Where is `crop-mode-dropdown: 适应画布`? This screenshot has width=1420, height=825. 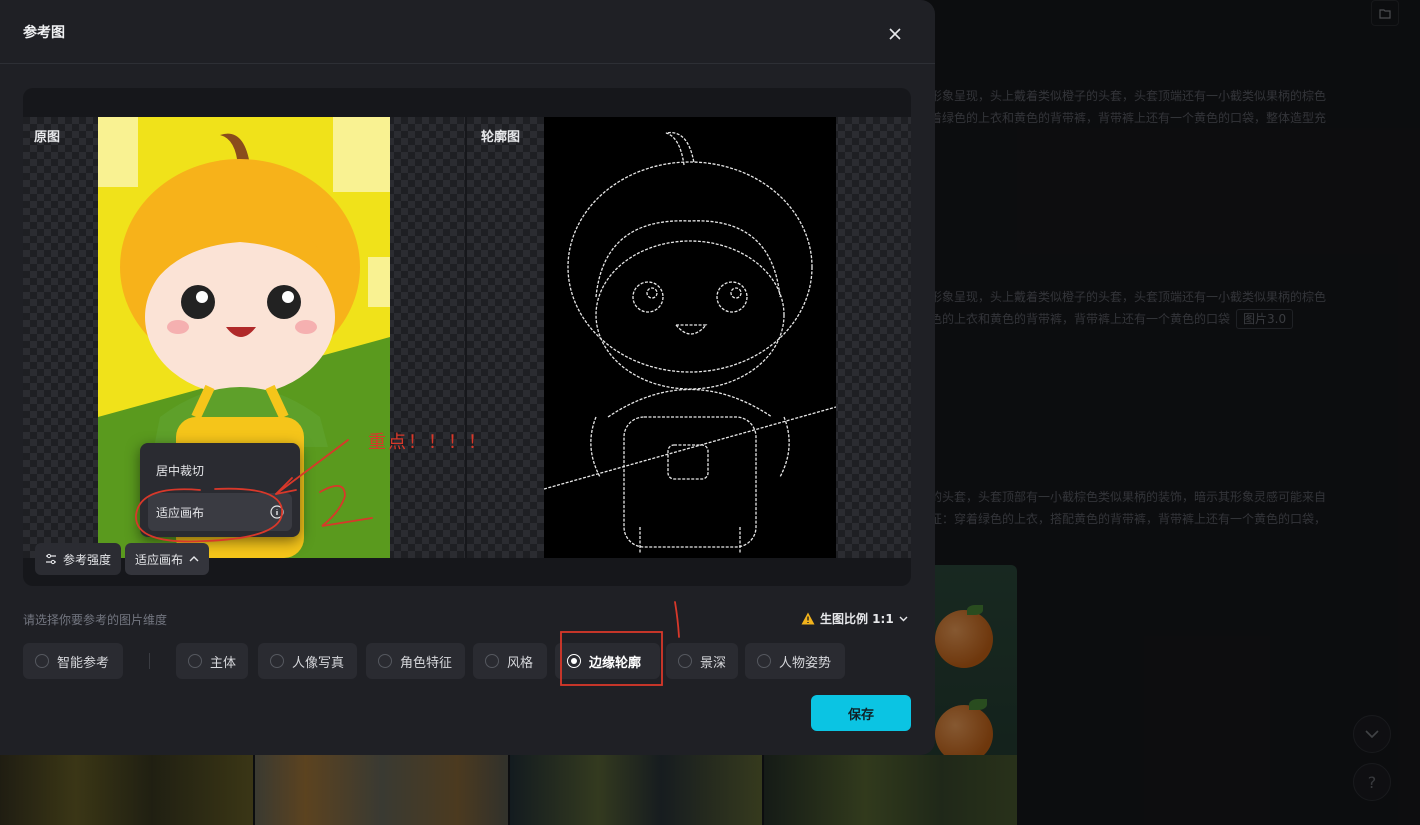
crop-mode-dropdown: 适应画布 is located at coordinates (167, 559).